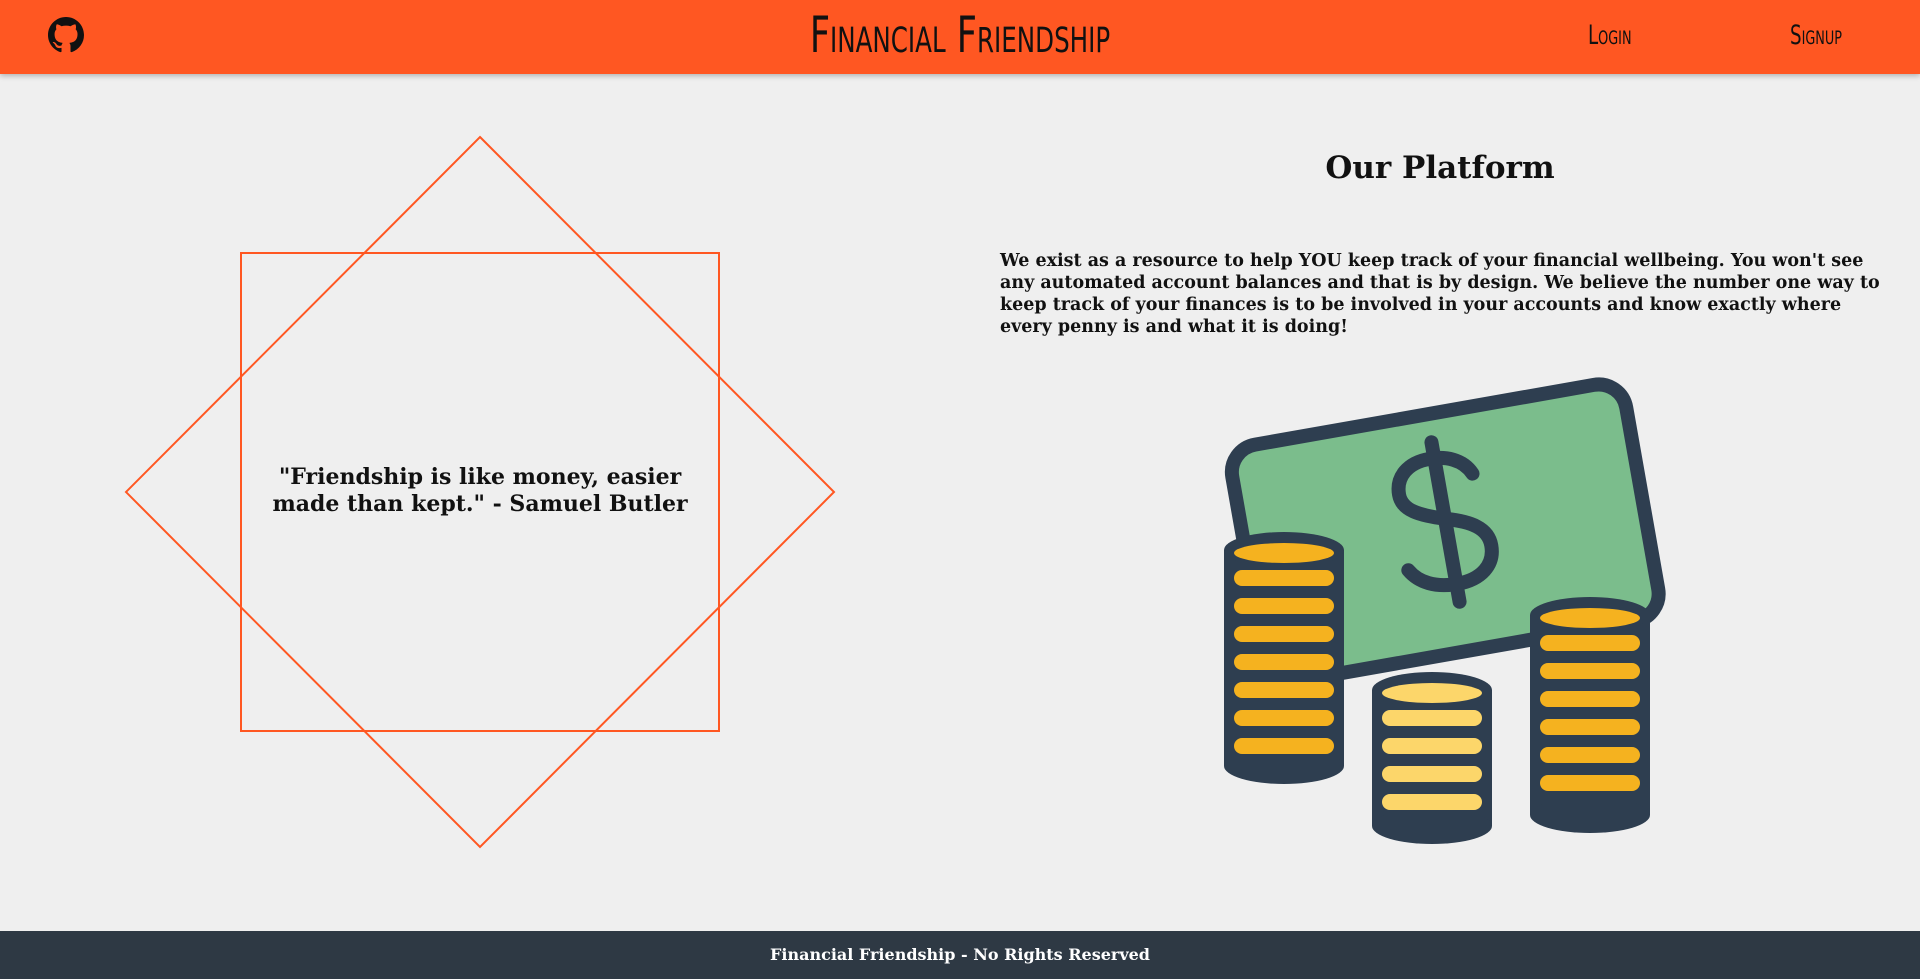 The height and width of the screenshot is (979, 1920). I want to click on navbar: Financial Friendship Login Signup, so click(960, 37).